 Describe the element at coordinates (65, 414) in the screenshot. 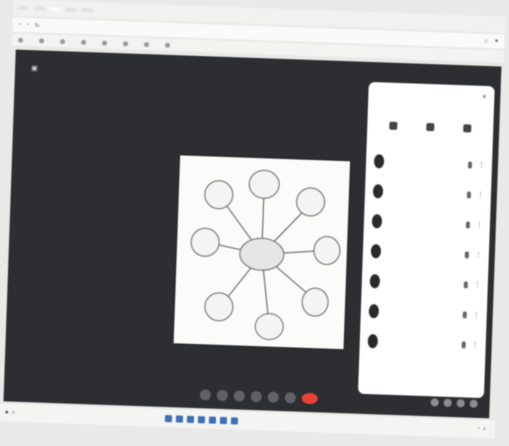

I see `taskbar-search: ■ ⌕` at that location.